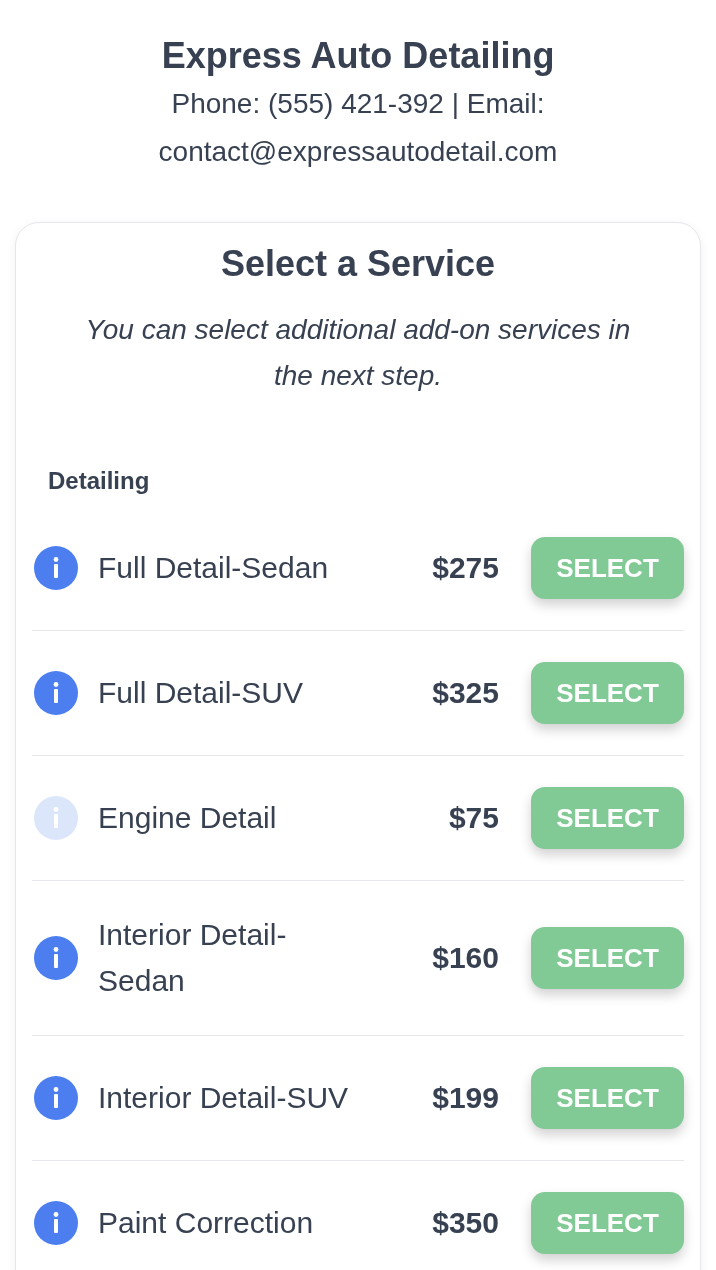 This screenshot has width=716, height=1270. Describe the element at coordinates (99, 481) in the screenshot. I see `section-heading: Detailing` at that location.